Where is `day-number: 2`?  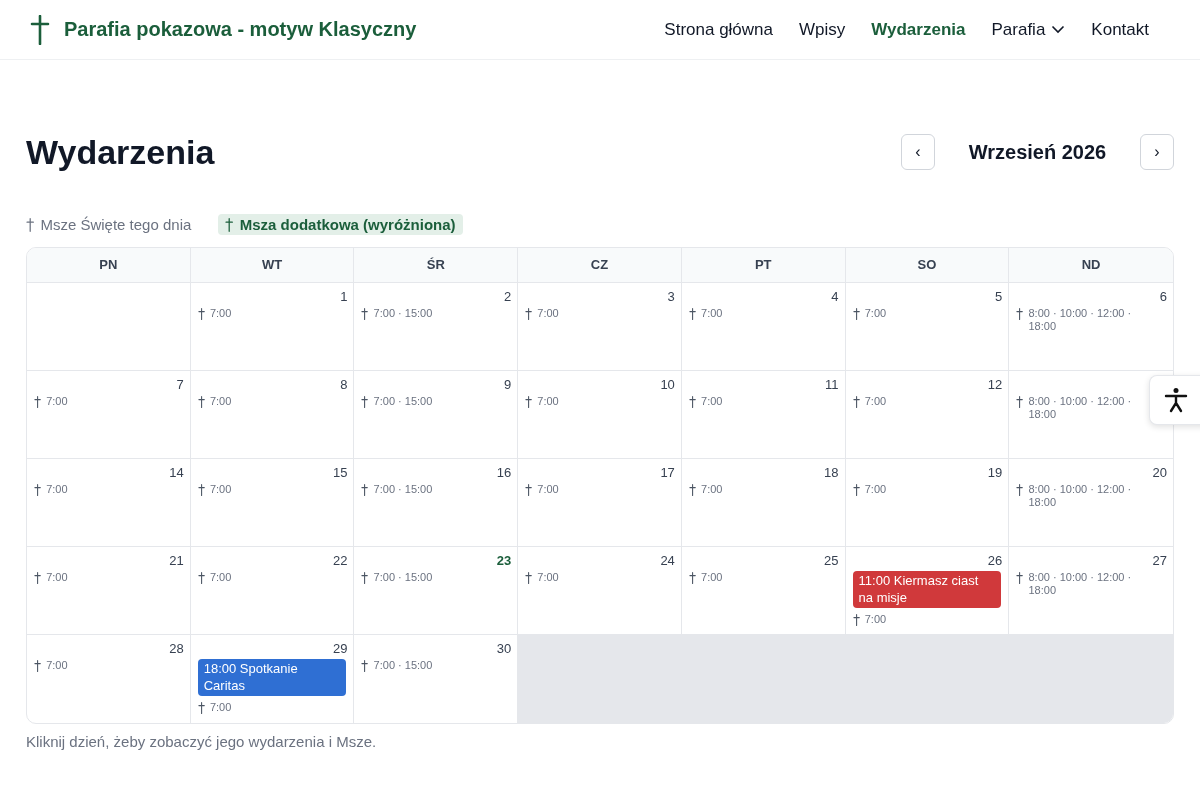 day-number: 2 is located at coordinates (507, 296).